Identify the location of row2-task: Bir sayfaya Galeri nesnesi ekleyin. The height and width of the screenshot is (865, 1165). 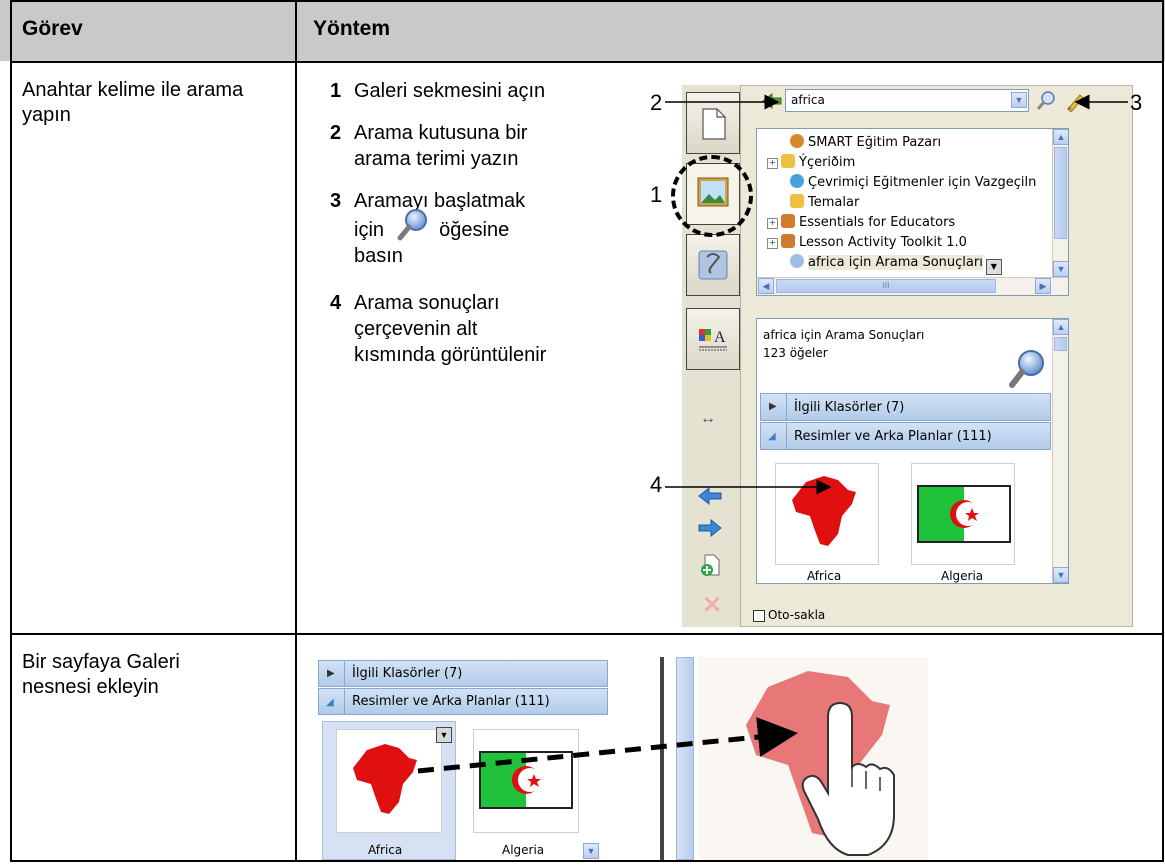
(101, 674).